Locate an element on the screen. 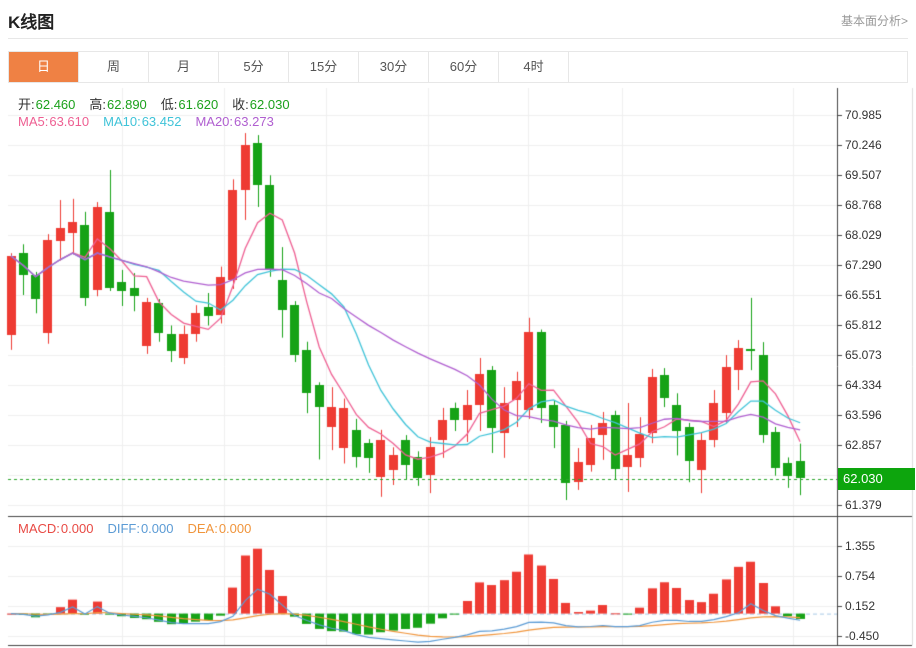 The image size is (916, 648). y-axis-label: 65.073 is located at coordinates (863, 355).